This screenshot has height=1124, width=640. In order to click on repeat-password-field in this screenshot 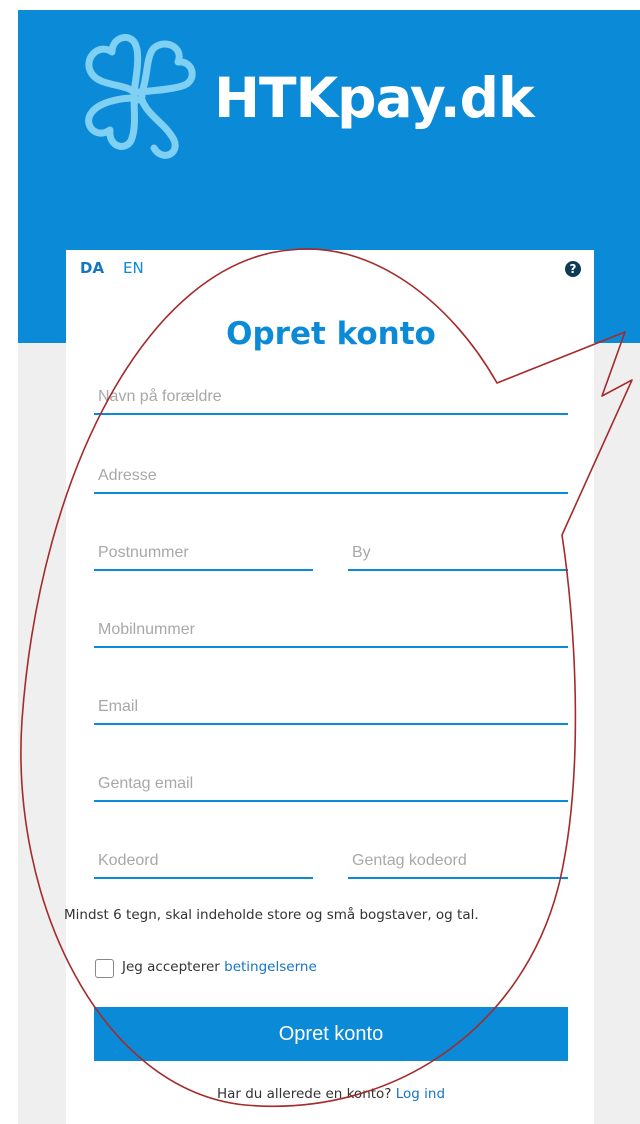, I will do `click(458, 862)`.